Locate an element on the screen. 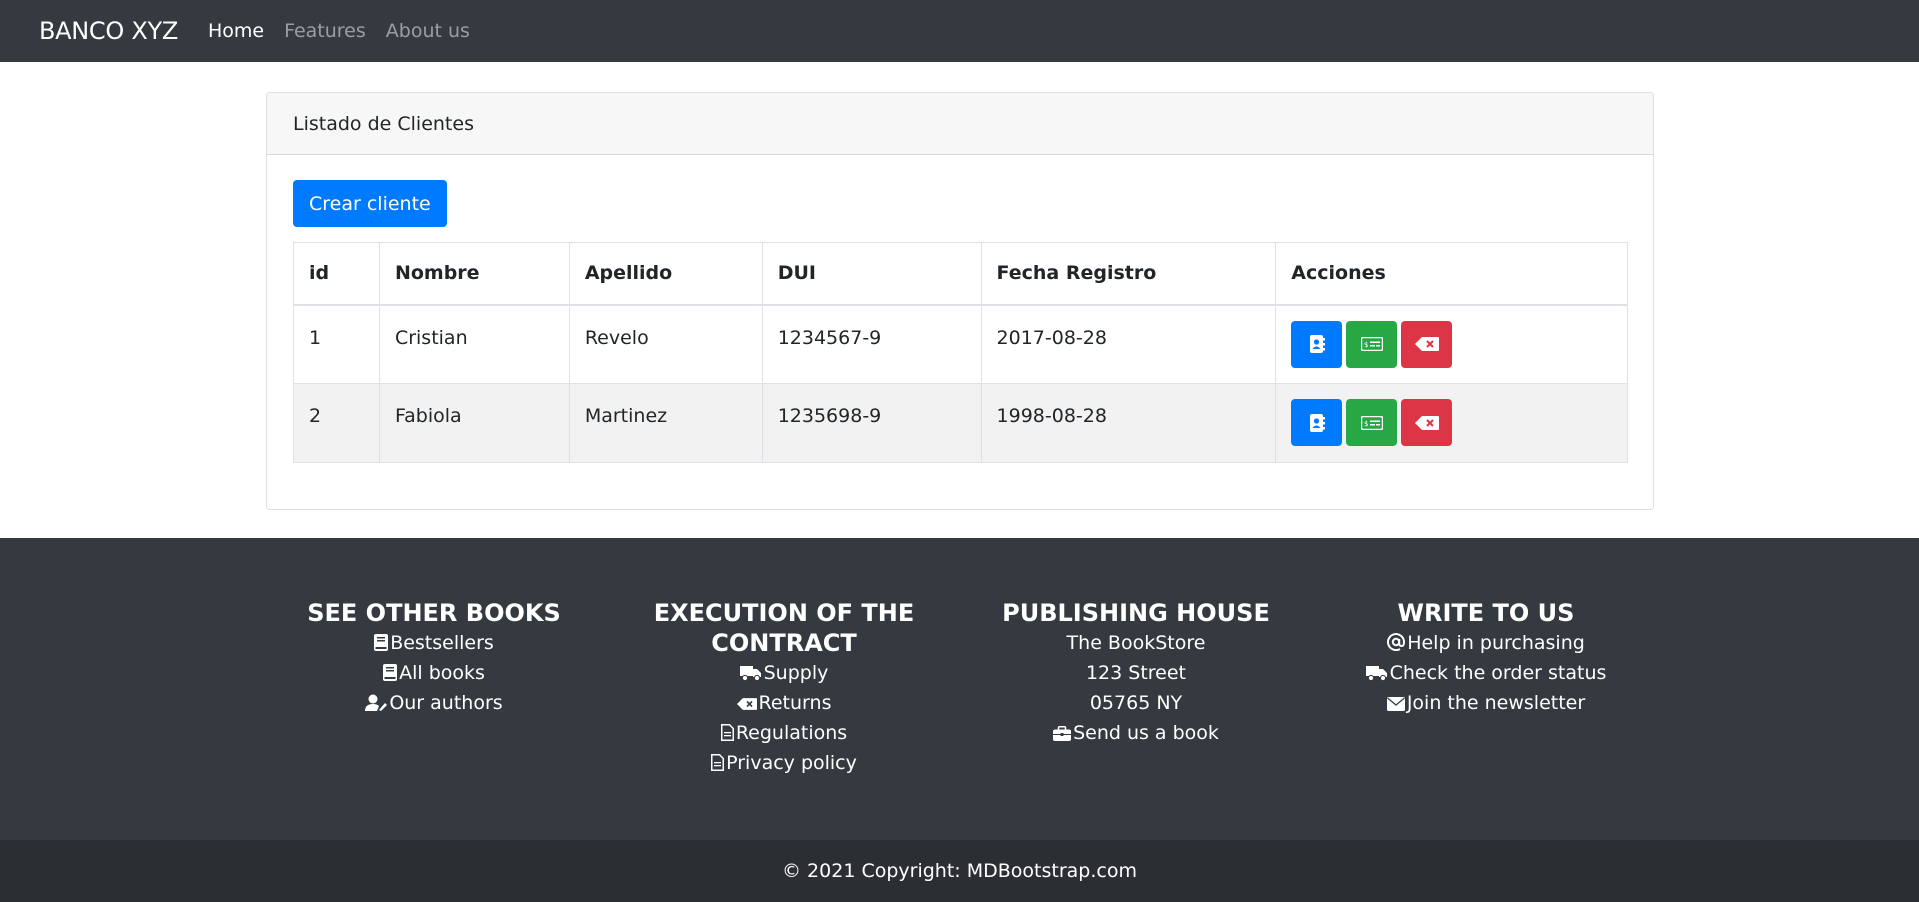  footer-link-bestsellers: Bestsellers is located at coordinates (434, 643).